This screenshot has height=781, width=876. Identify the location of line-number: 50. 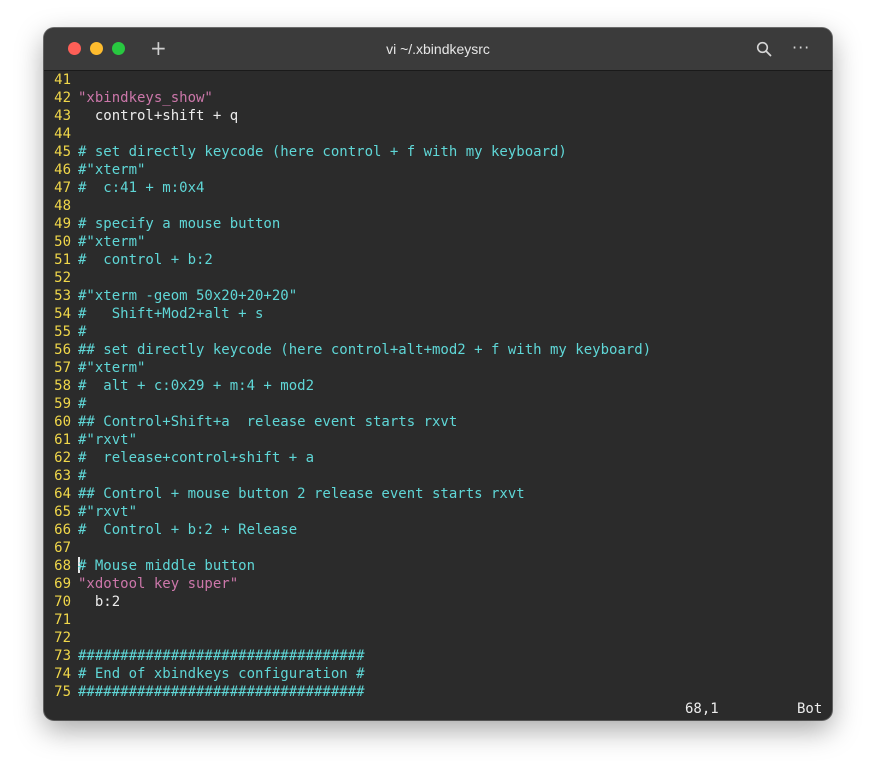
(62, 242).